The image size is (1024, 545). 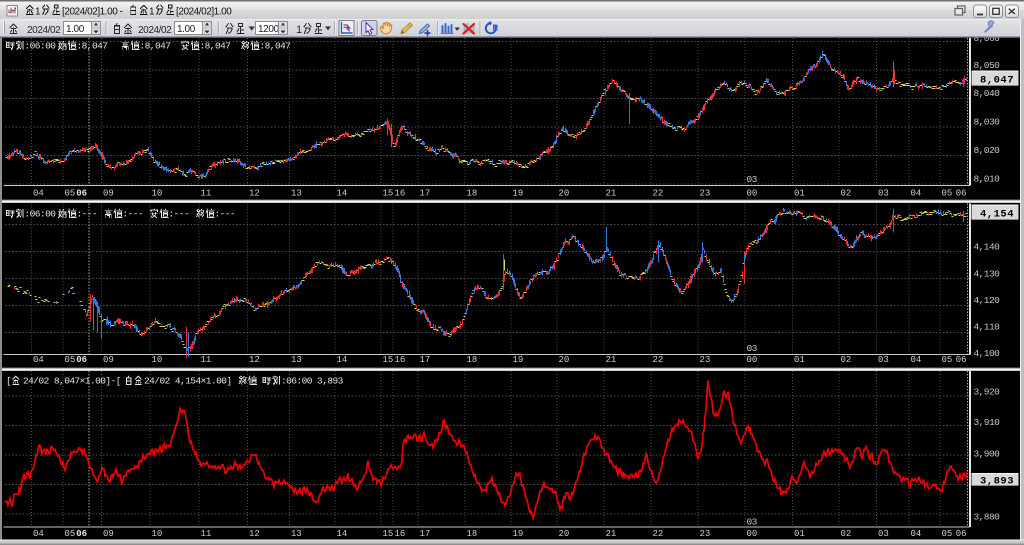 I want to click on svg-text: 4,110, so click(x=987, y=327).